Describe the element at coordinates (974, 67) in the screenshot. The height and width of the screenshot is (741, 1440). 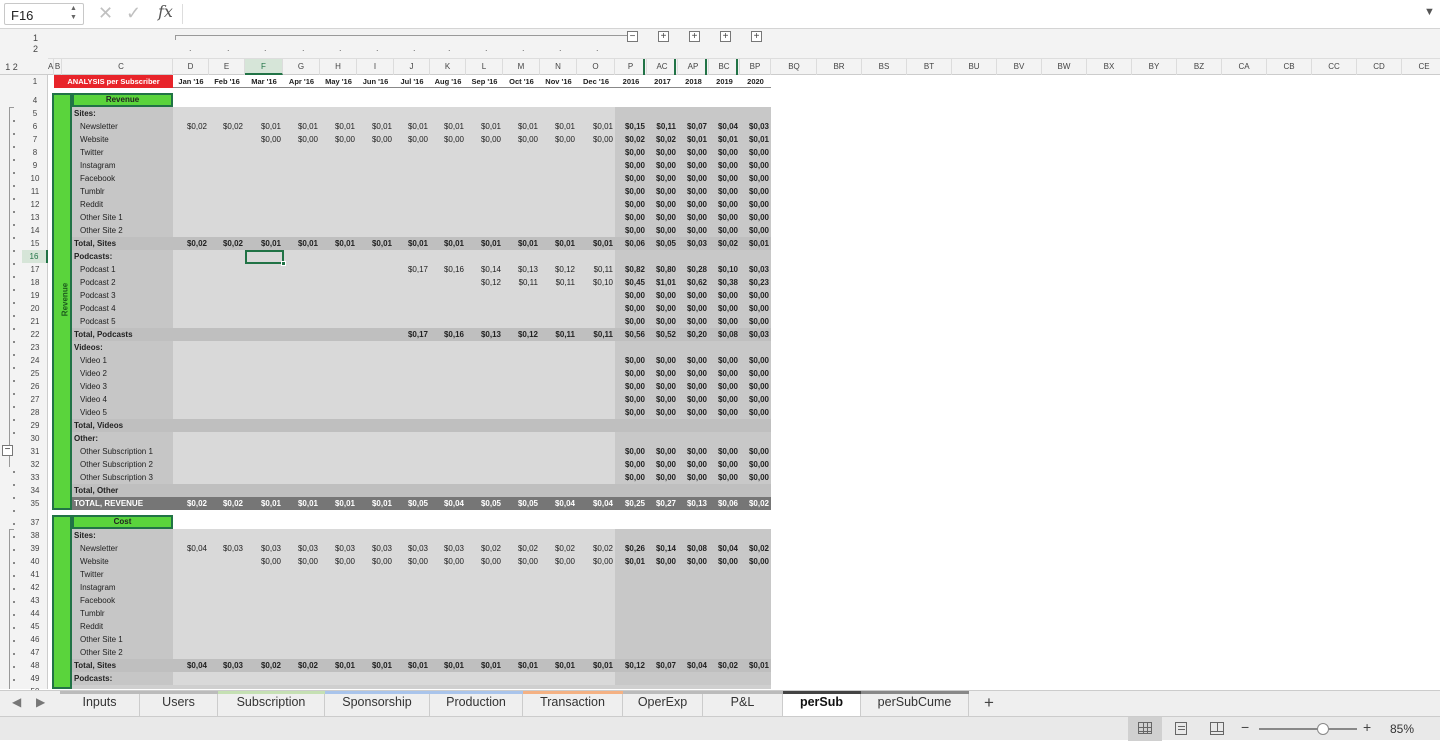
I see `column-header-bu: BU` at that location.